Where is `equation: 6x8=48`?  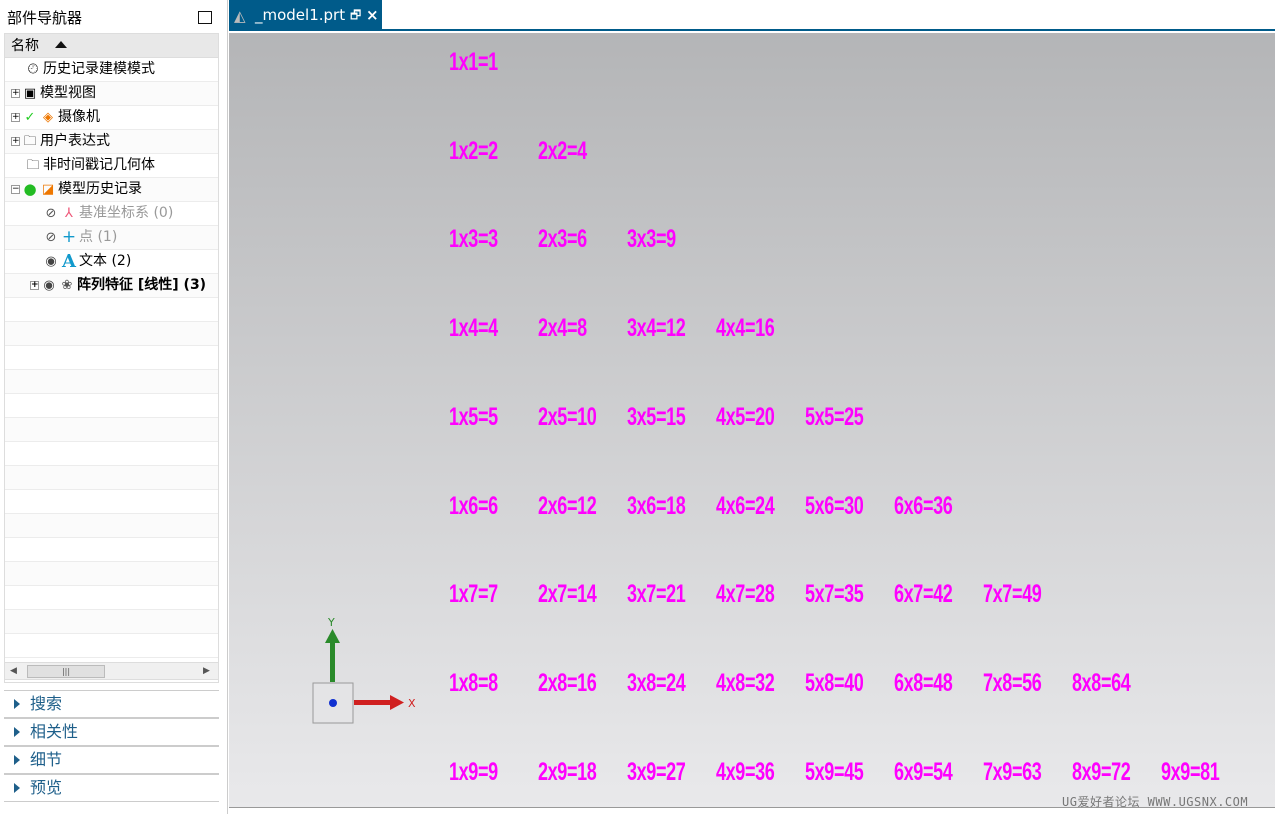
equation: 6x8=48 is located at coordinates (923, 682).